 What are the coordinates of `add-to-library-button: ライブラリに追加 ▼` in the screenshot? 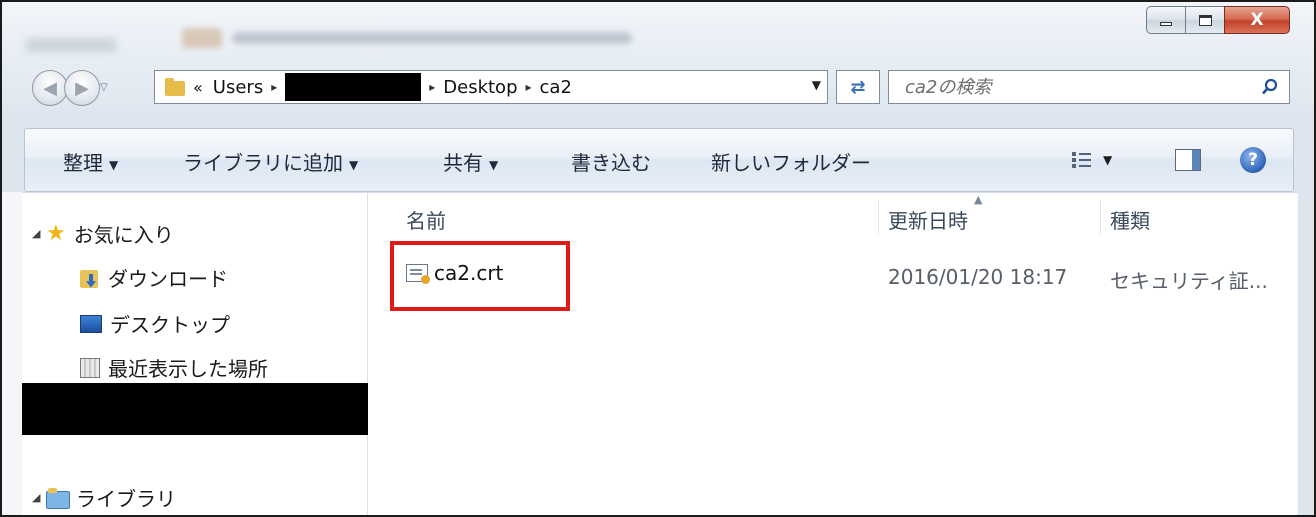 It's located at (270, 161).